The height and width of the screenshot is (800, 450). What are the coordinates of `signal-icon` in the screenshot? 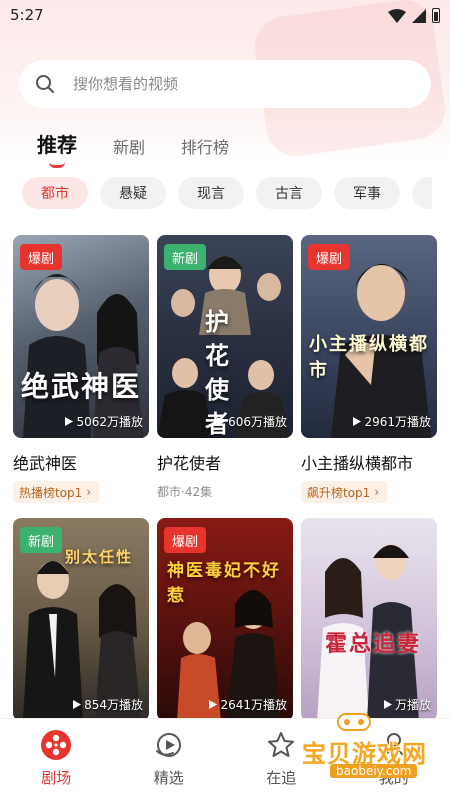 It's located at (419, 15).